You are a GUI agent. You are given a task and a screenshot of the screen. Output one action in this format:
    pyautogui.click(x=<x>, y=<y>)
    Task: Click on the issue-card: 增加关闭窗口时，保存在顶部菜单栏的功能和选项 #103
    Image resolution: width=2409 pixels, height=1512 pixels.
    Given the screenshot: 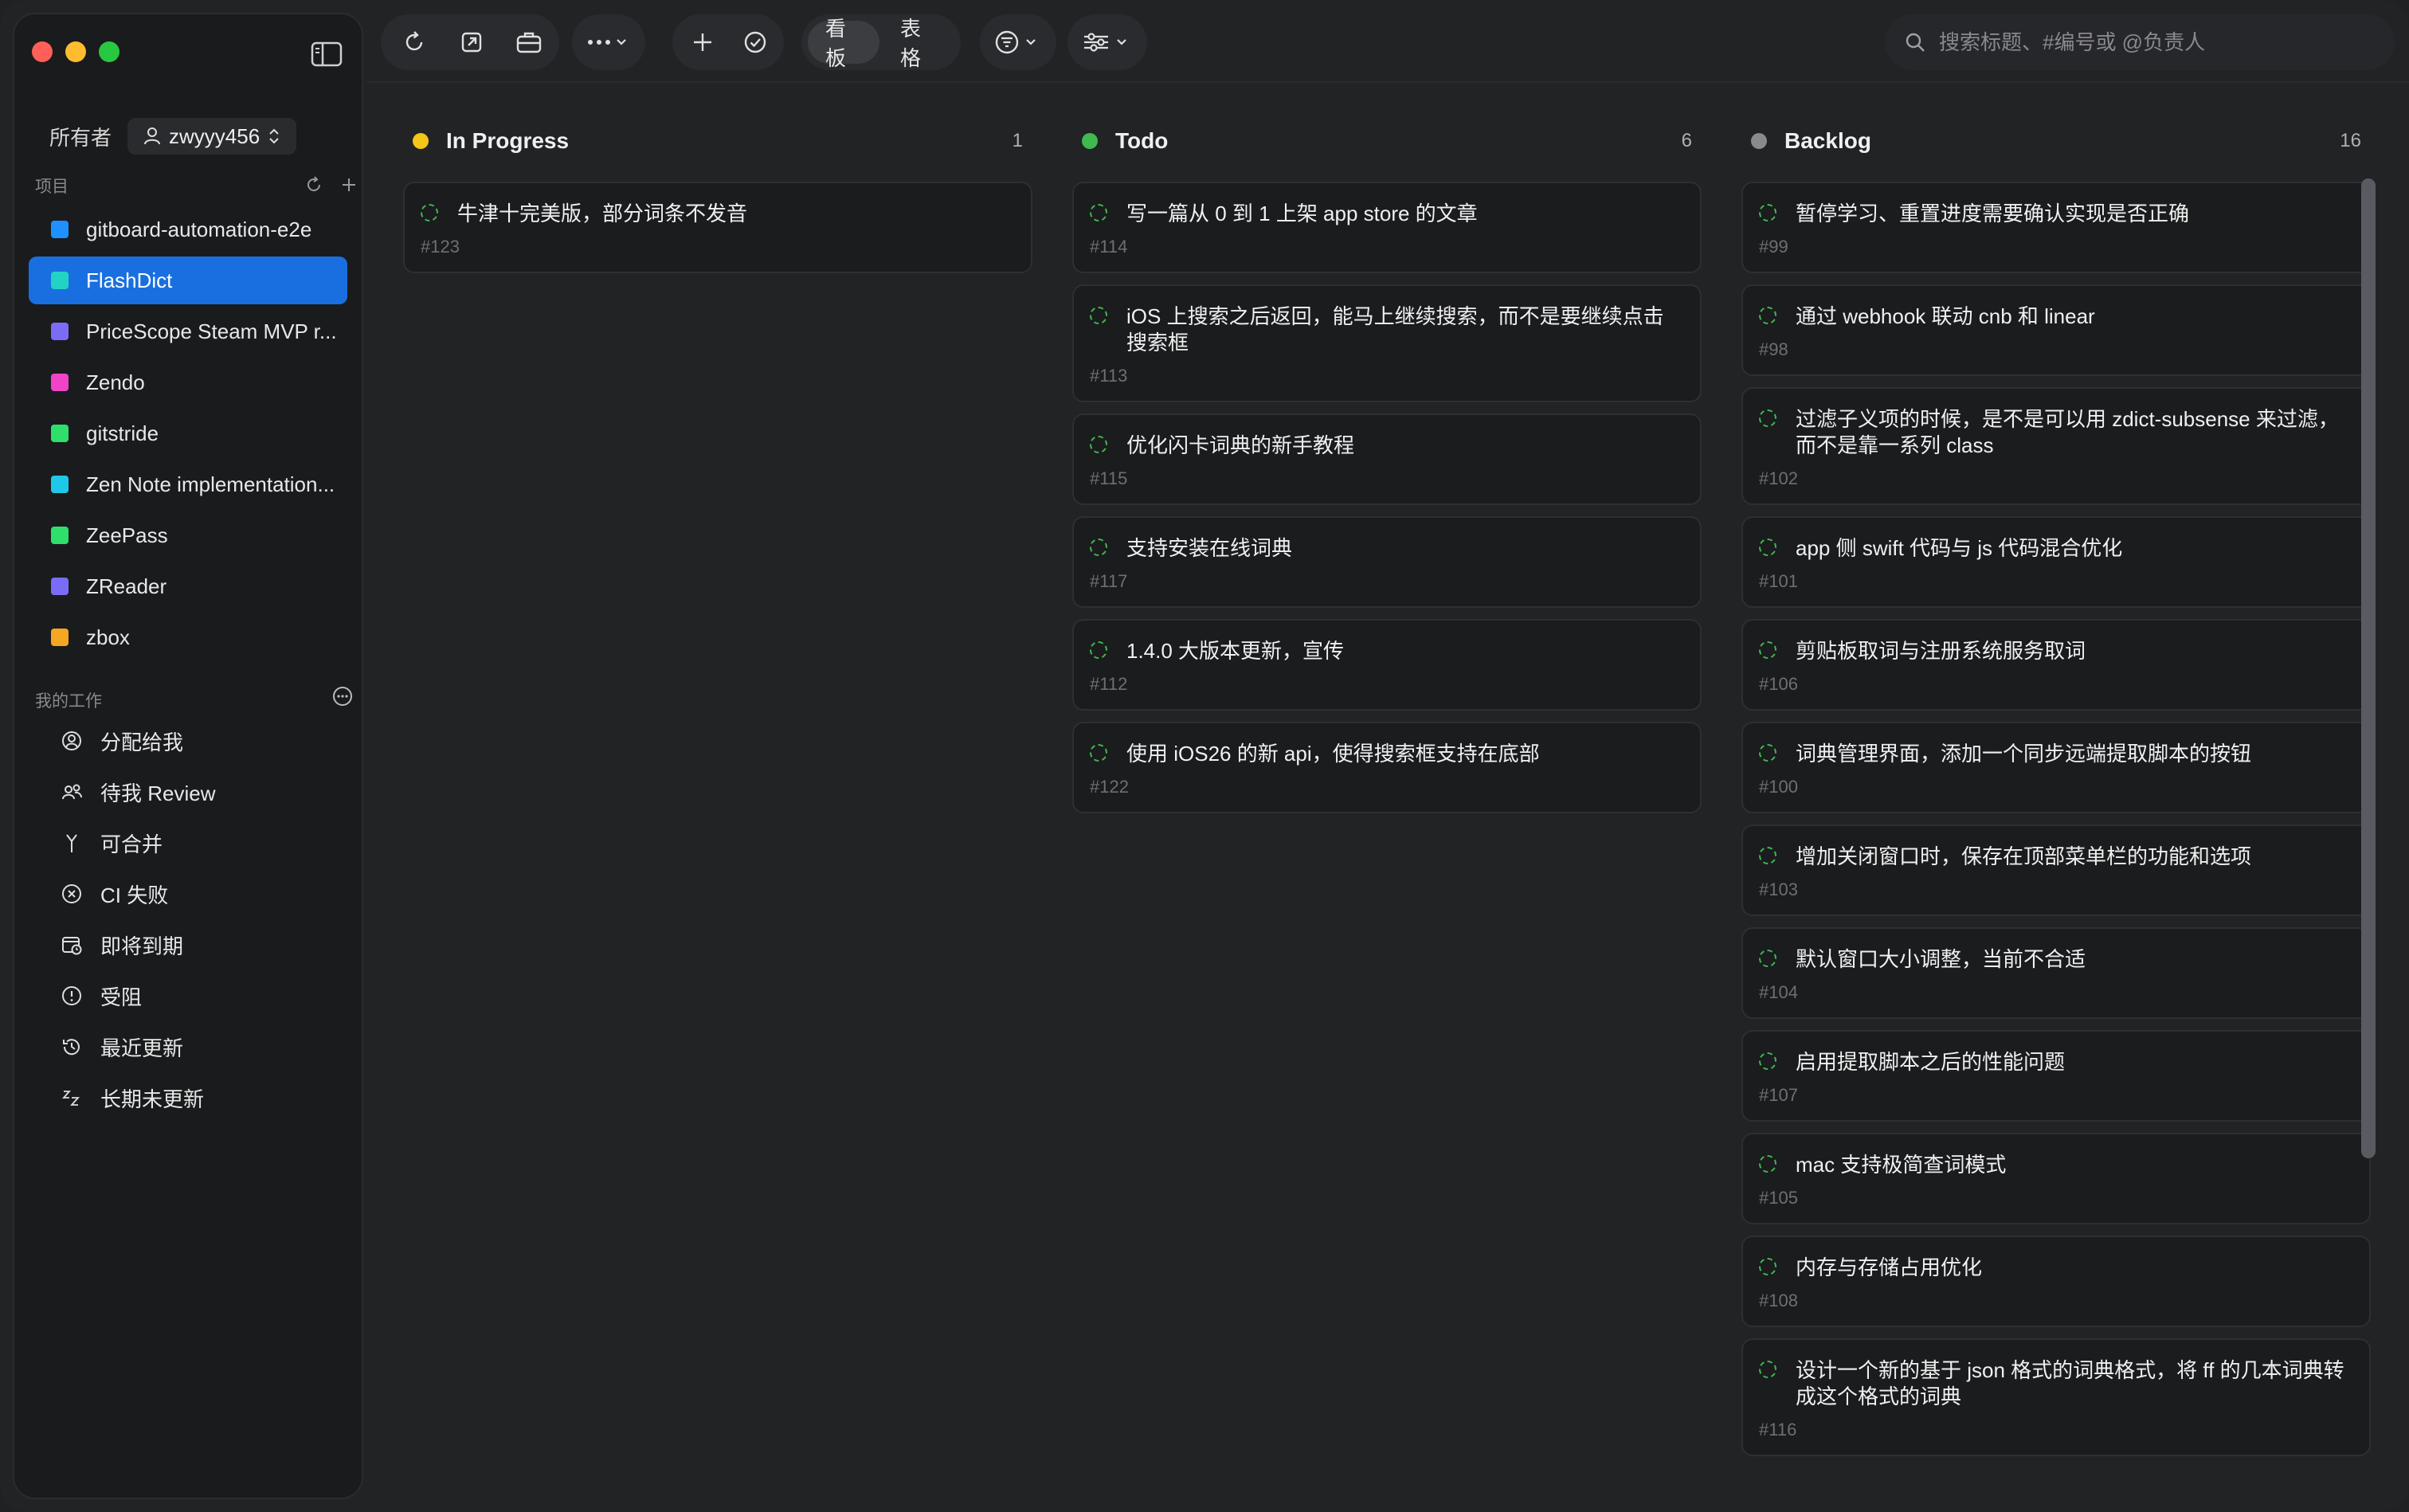 What is the action you would take?
    pyautogui.click(x=2056, y=871)
    